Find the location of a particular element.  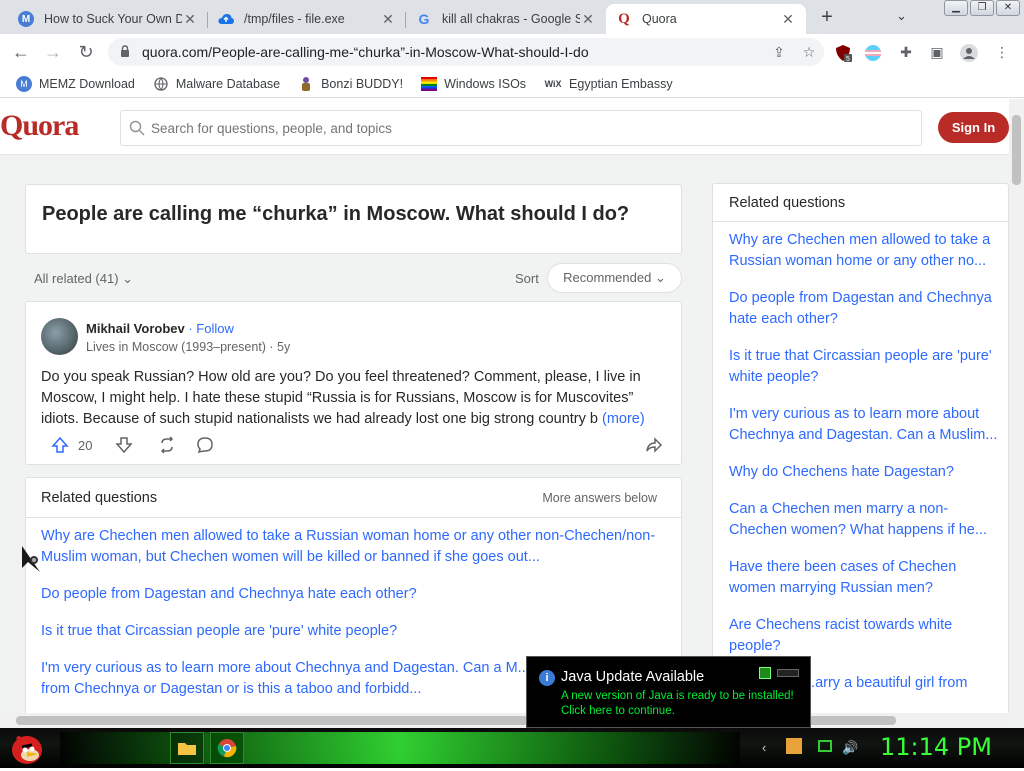

memz-favicon-icon: M is located at coordinates (26, 19).